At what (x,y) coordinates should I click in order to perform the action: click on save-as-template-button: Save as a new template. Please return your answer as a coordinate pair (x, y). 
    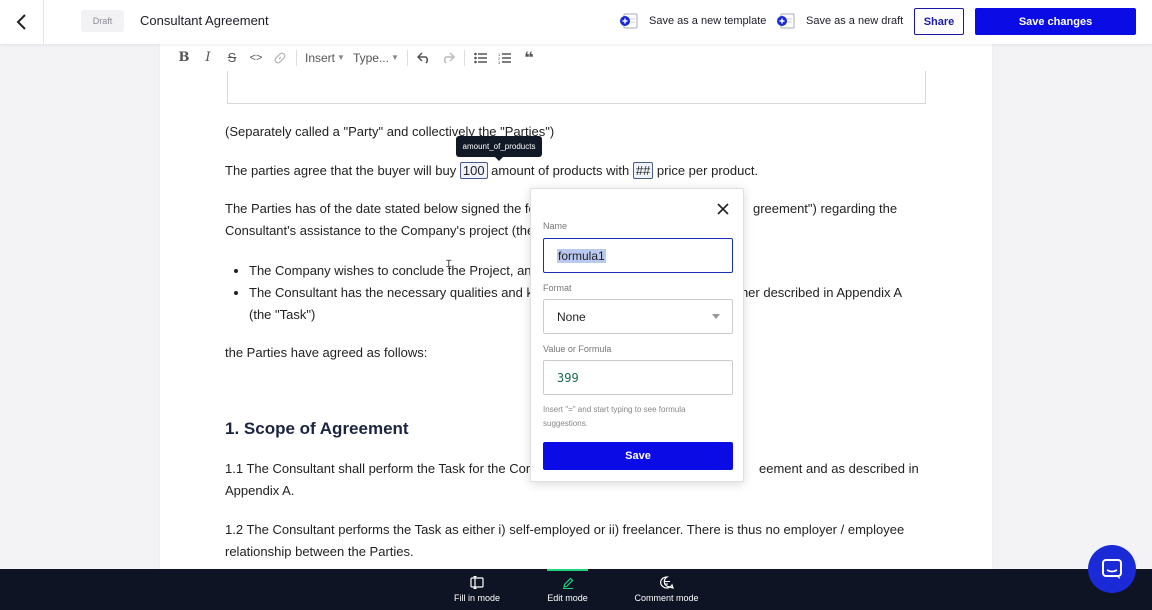
    Looking at the image, I should click on (692, 21).